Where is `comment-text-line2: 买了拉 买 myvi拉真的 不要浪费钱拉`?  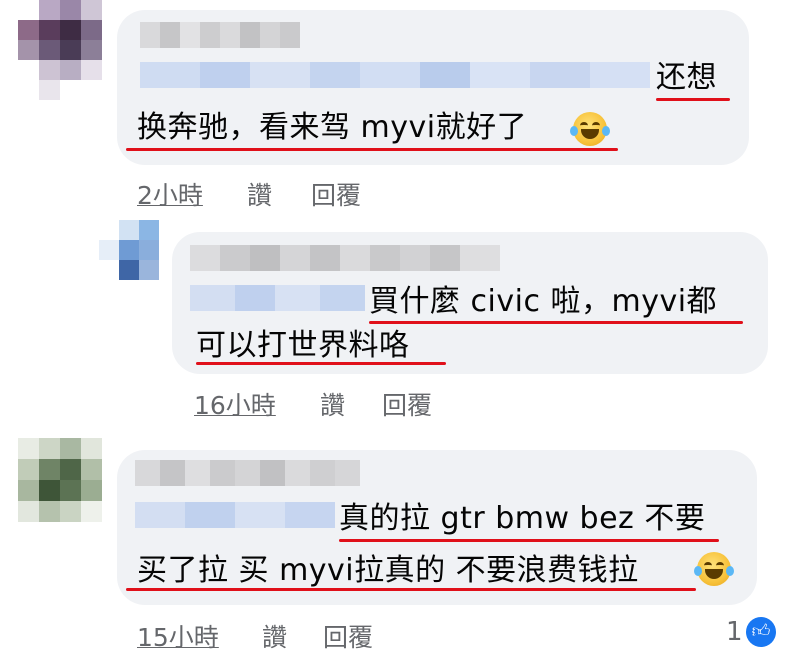
comment-text-line2: 买了拉 买 myvi拉真的 不要浪费钱拉 is located at coordinates (388, 570).